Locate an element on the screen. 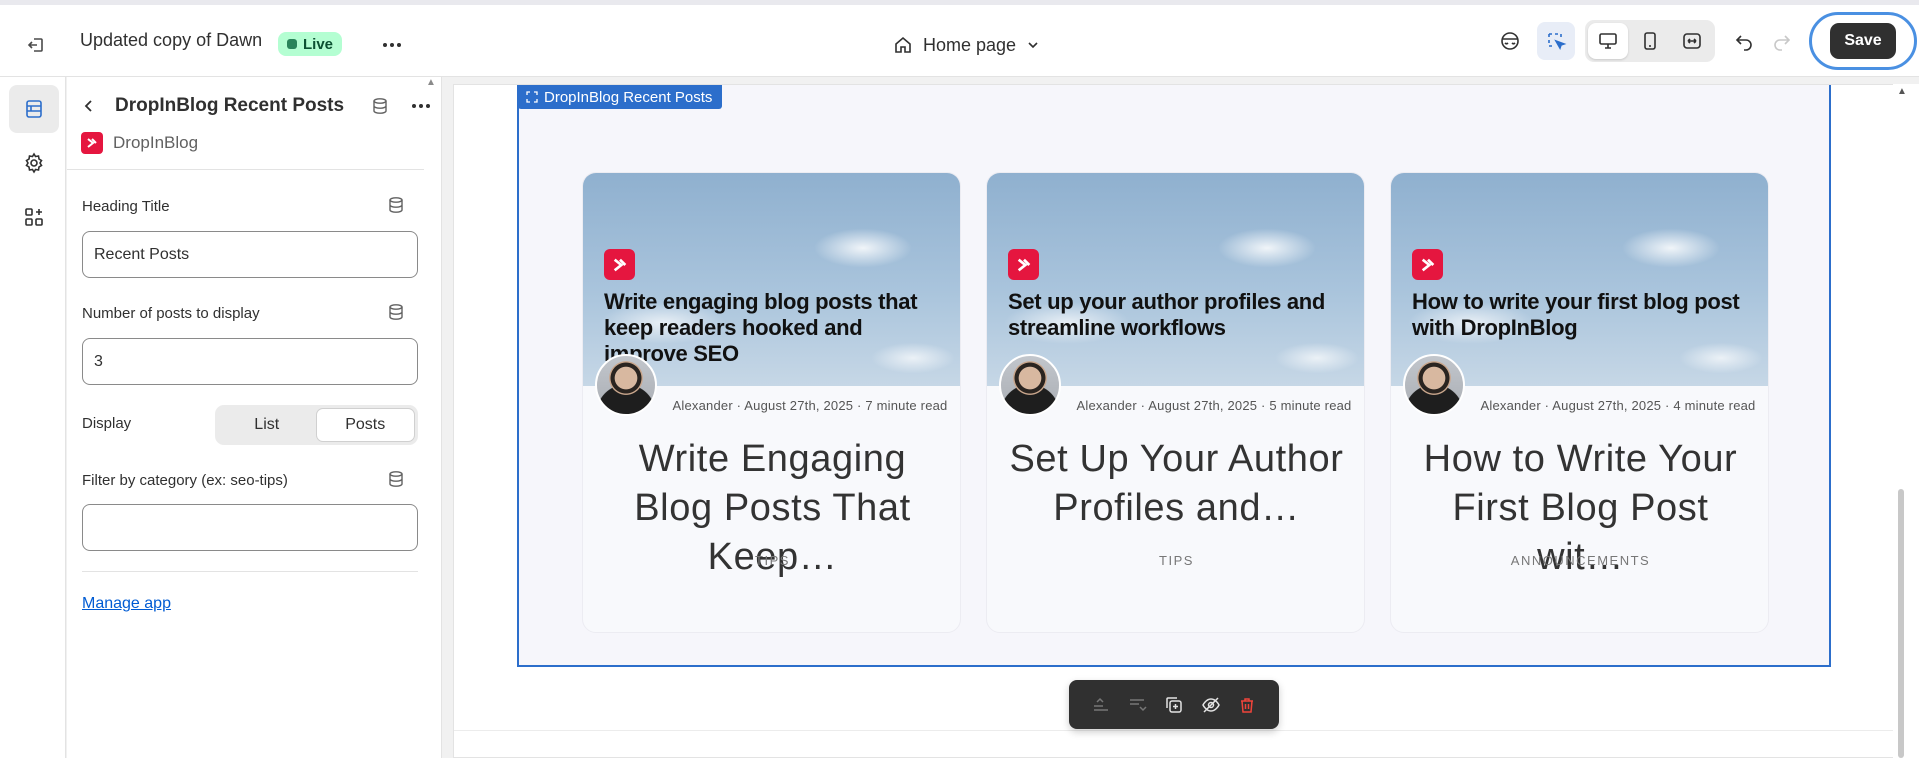  preview-scrollbar: ▲ is located at coordinates (1906, 421).